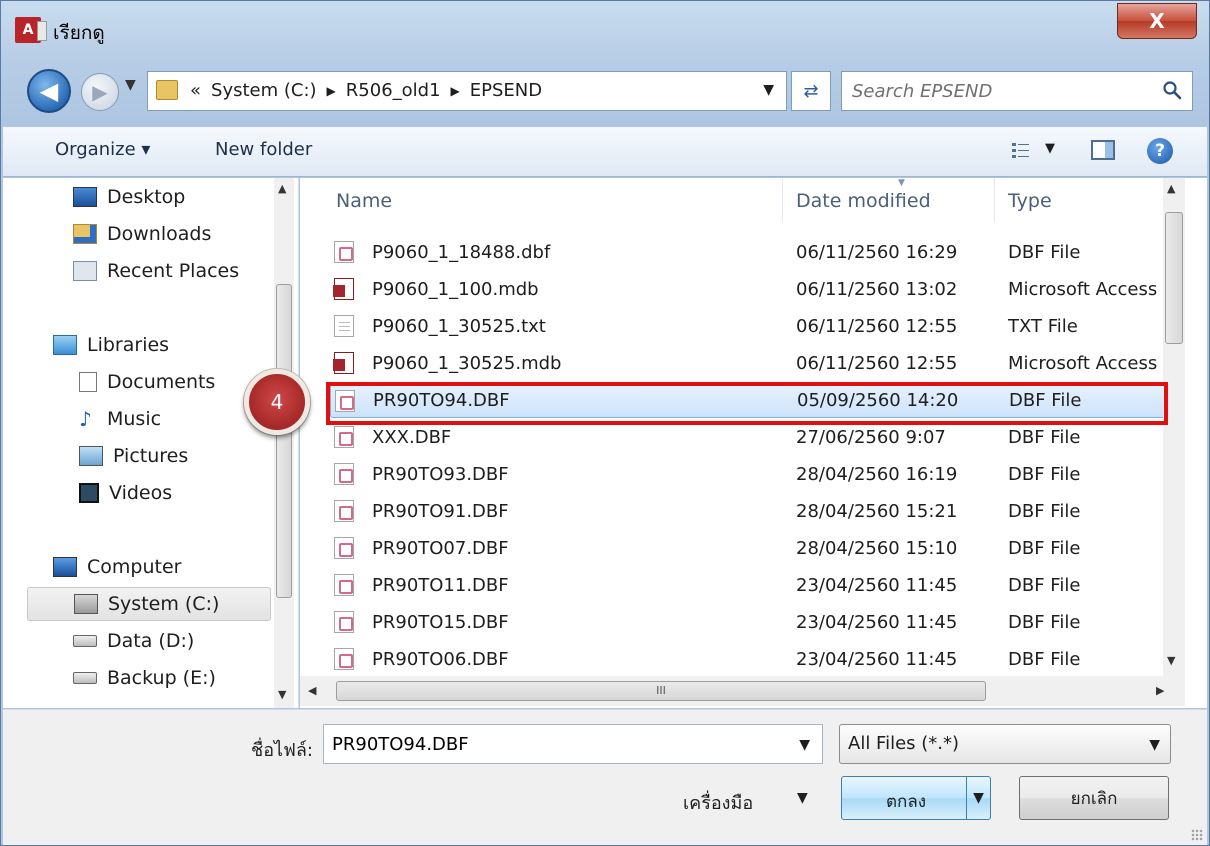 The width and height of the screenshot is (1210, 846). What do you see at coordinates (749, 585) in the screenshot?
I see `file-row: PR90TO11.DBF 23/04/2560 11:45 DBF File` at bounding box center [749, 585].